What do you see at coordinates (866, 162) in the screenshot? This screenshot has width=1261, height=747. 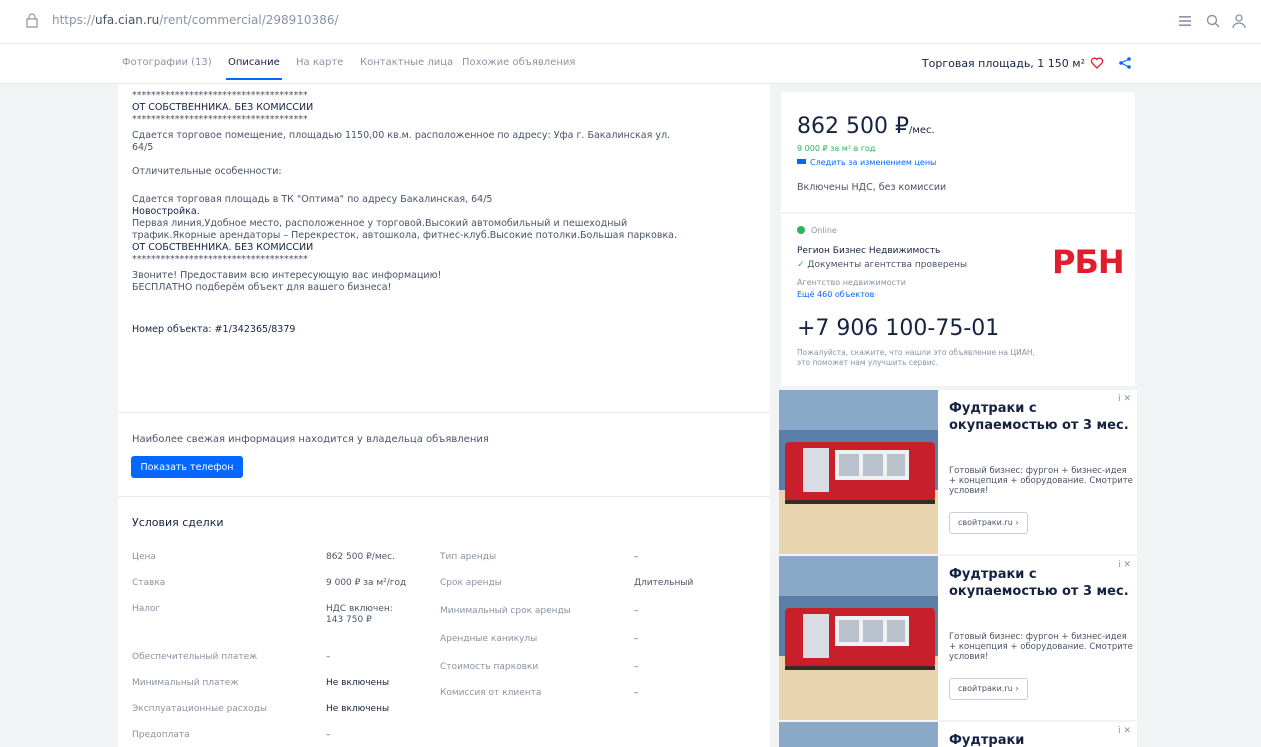 I see `follow-price-link: Следить за изменением цены` at bounding box center [866, 162].